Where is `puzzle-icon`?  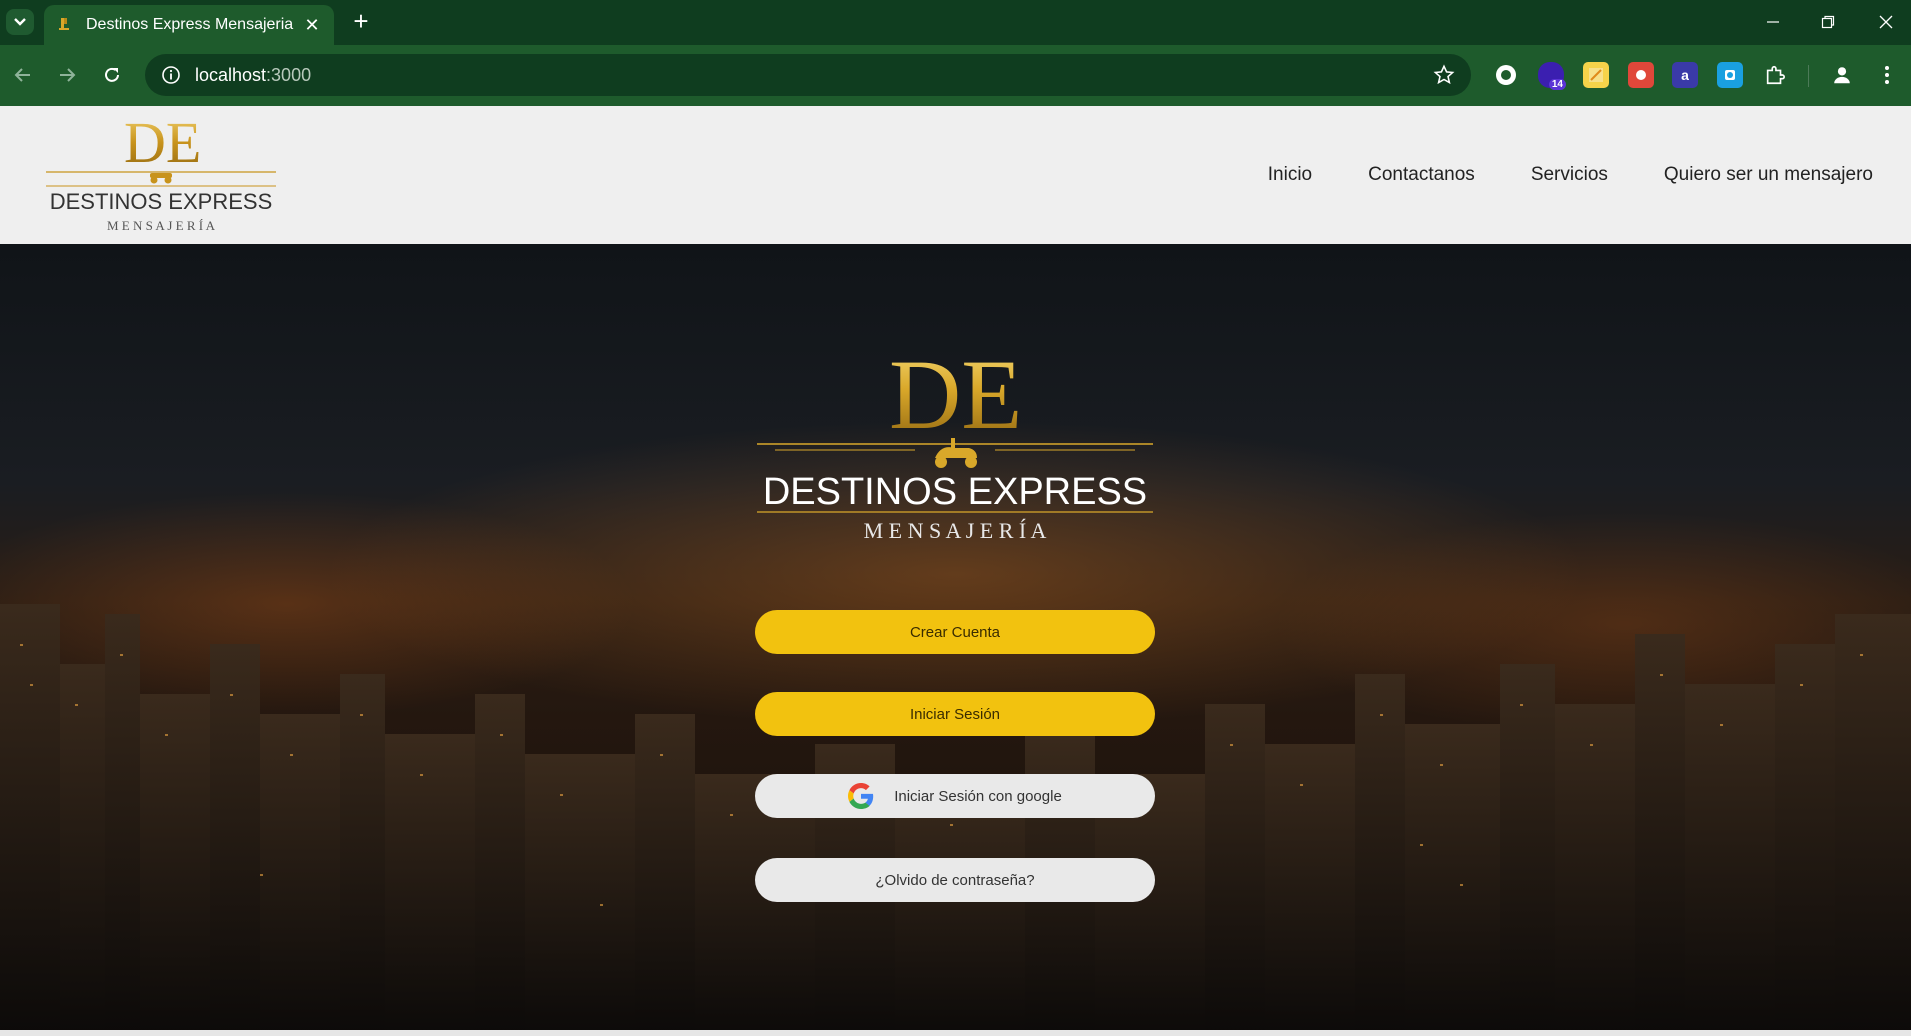 puzzle-icon is located at coordinates (1775, 75).